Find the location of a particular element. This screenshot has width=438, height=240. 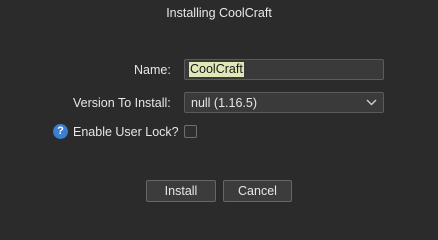

cancel-button: Cancel is located at coordinates (257, 191).